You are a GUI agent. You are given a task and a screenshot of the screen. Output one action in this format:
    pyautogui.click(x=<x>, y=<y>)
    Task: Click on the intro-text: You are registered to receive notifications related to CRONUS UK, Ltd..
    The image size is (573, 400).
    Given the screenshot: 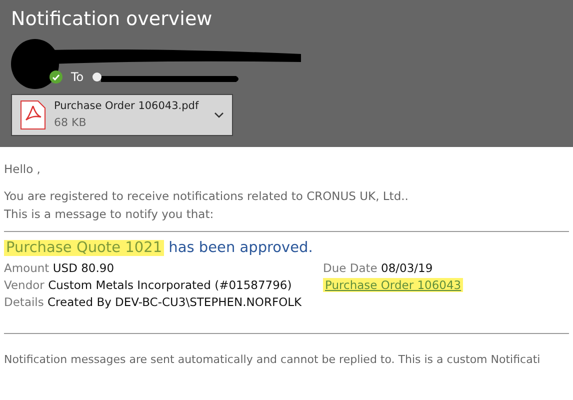 What is the action you would take?
    pyautogui.click(x=207, y=197)
    